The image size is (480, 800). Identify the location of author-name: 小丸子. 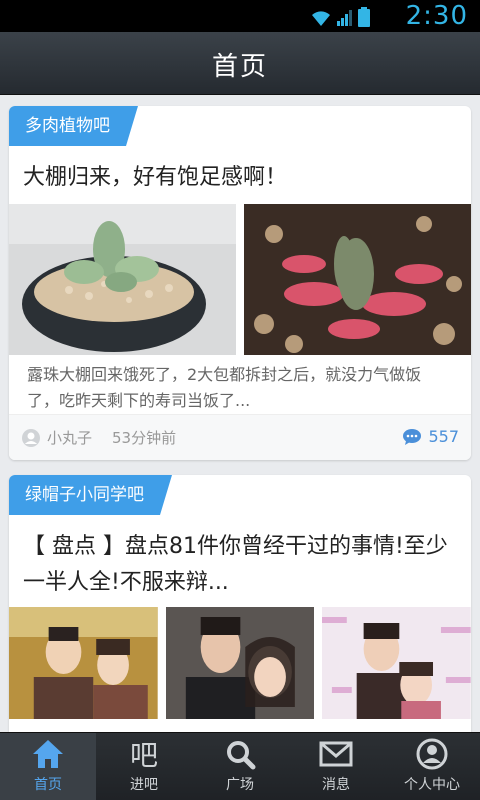
(69, 437).